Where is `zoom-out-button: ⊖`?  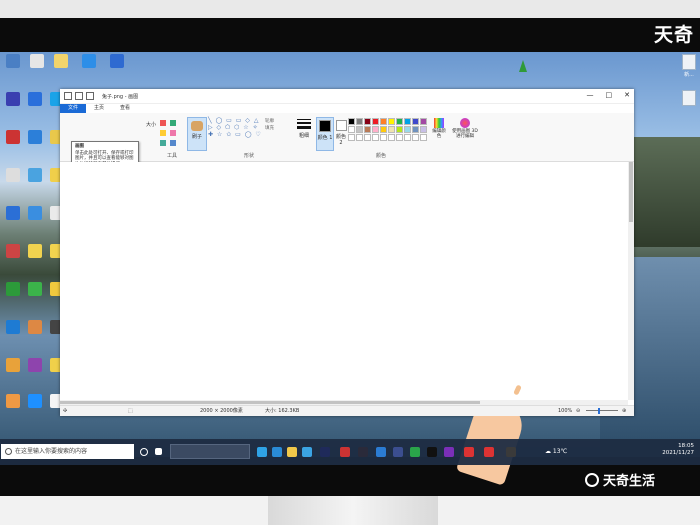 zoom-out-button: ⊖ is located at coordinates (578, 411).